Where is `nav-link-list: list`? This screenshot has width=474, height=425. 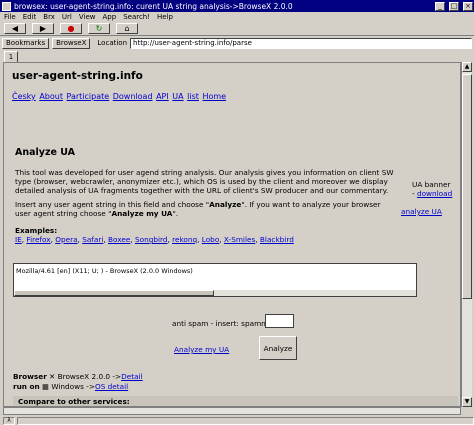
nav-link-list: list is located at coordinates (193, 96).